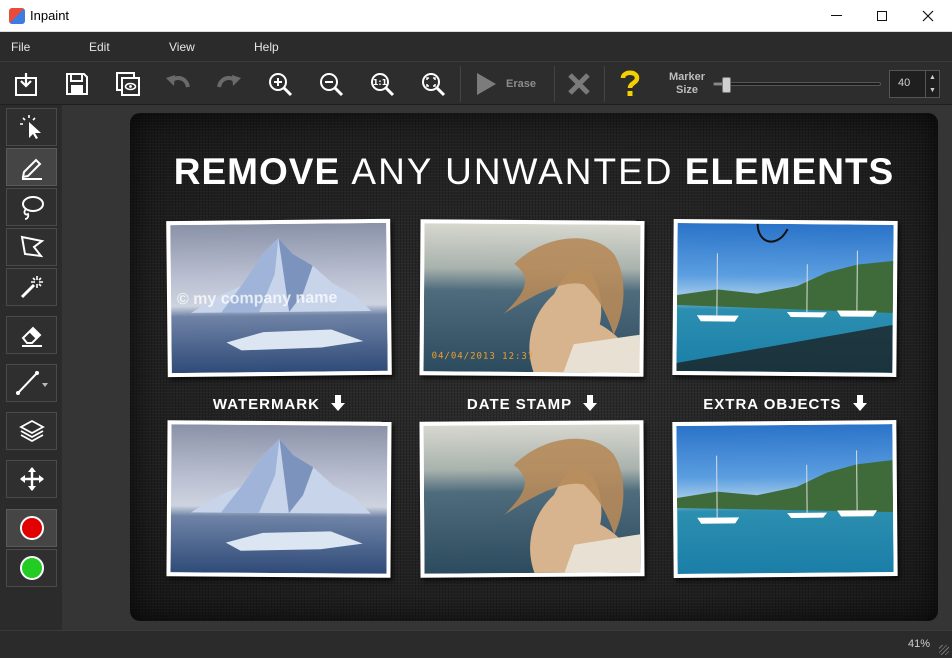 Image resolution: width=952 pixels, height=658 pixels. I want to click on iceberg-image: © my company name, so click(279, 298).